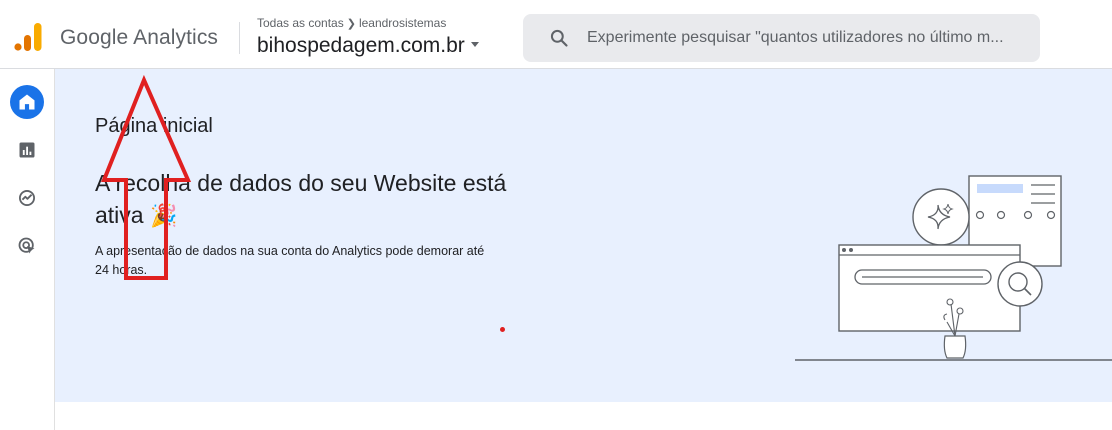 This screenshot has width=1112, height=430. I want to click on breadcrumb-all-accounts: Todas as contas, so click(300, 23).